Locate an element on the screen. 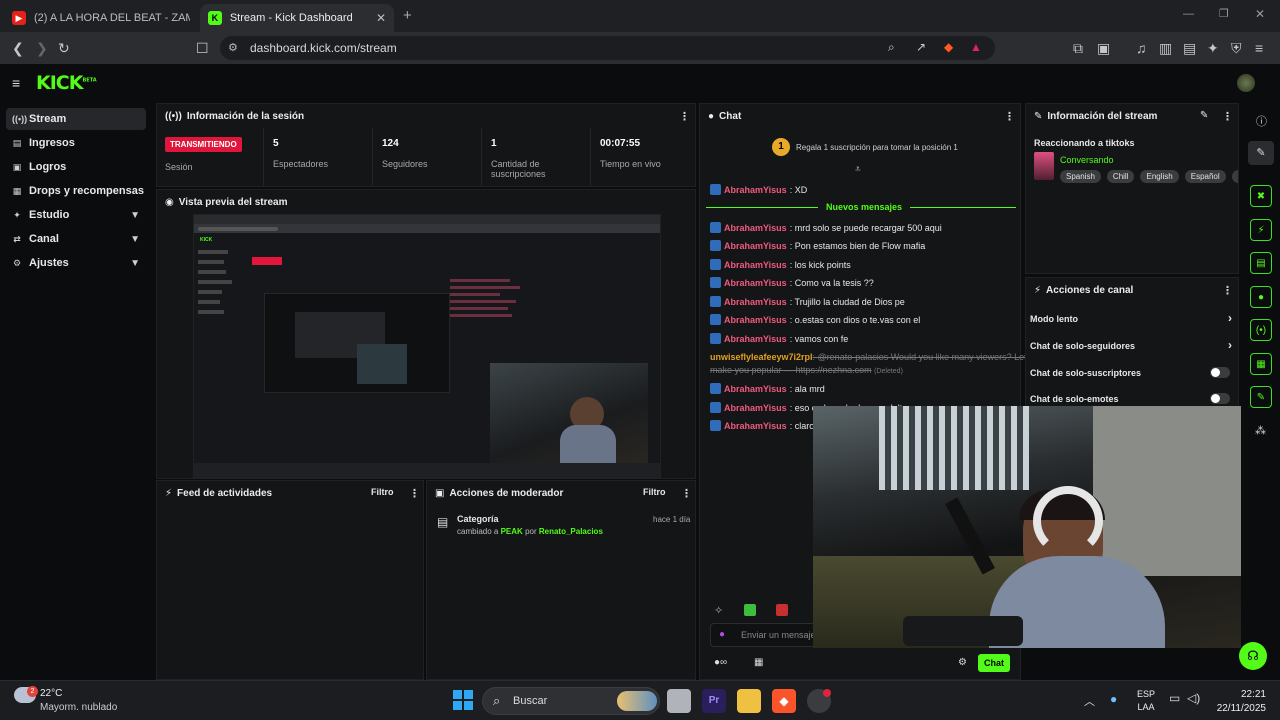 The height and width of the screenshot is (720, 1280). sidebar-item-drops: ▦ Drops y recompensas is located at coordinates (76, 191).